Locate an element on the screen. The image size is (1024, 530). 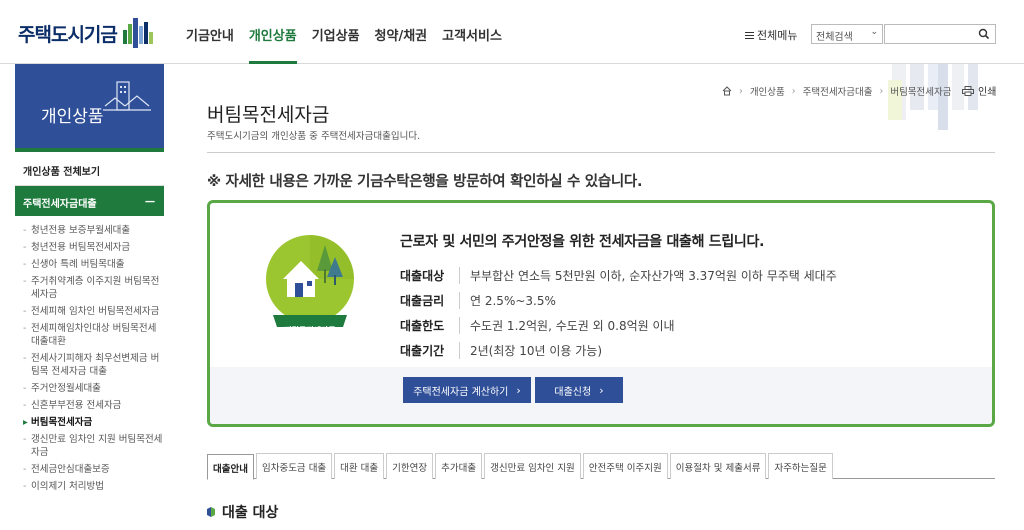
print-label: 인쇄 is located at coordinates (987, 92).